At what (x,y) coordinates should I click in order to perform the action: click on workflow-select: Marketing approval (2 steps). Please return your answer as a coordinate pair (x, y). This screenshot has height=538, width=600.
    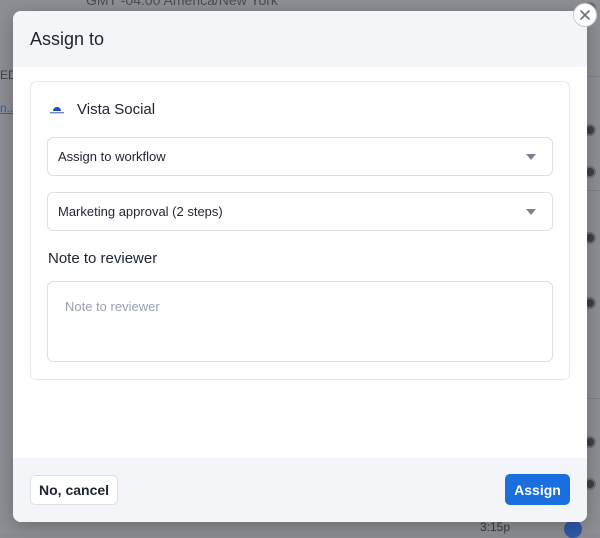
    Looking at the image, I should click on (300, 211).